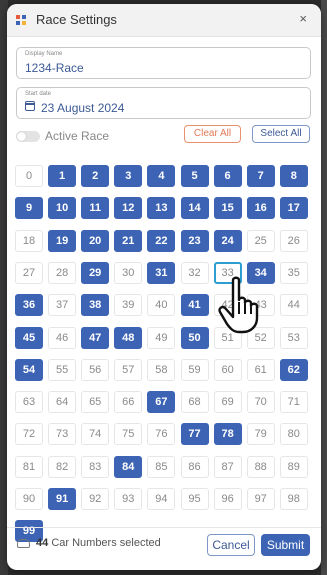 The width and height of the screenshot is (327, 575). I want to click on car-number-85: 85, so click(161, 466).